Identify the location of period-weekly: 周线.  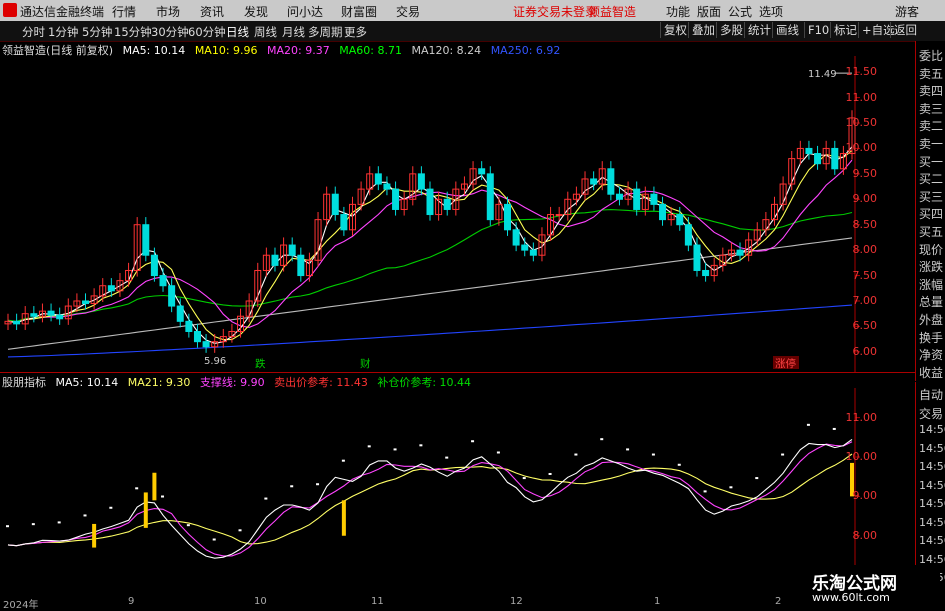
(265, 32).